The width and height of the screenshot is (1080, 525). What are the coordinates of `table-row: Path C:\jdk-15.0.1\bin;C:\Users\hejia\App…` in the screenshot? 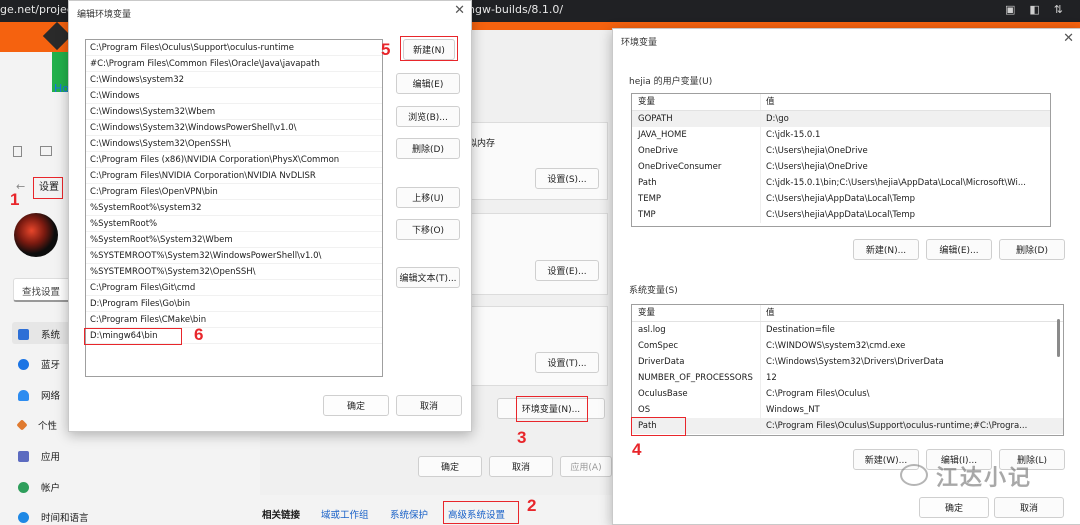 It's located at (841, 183).